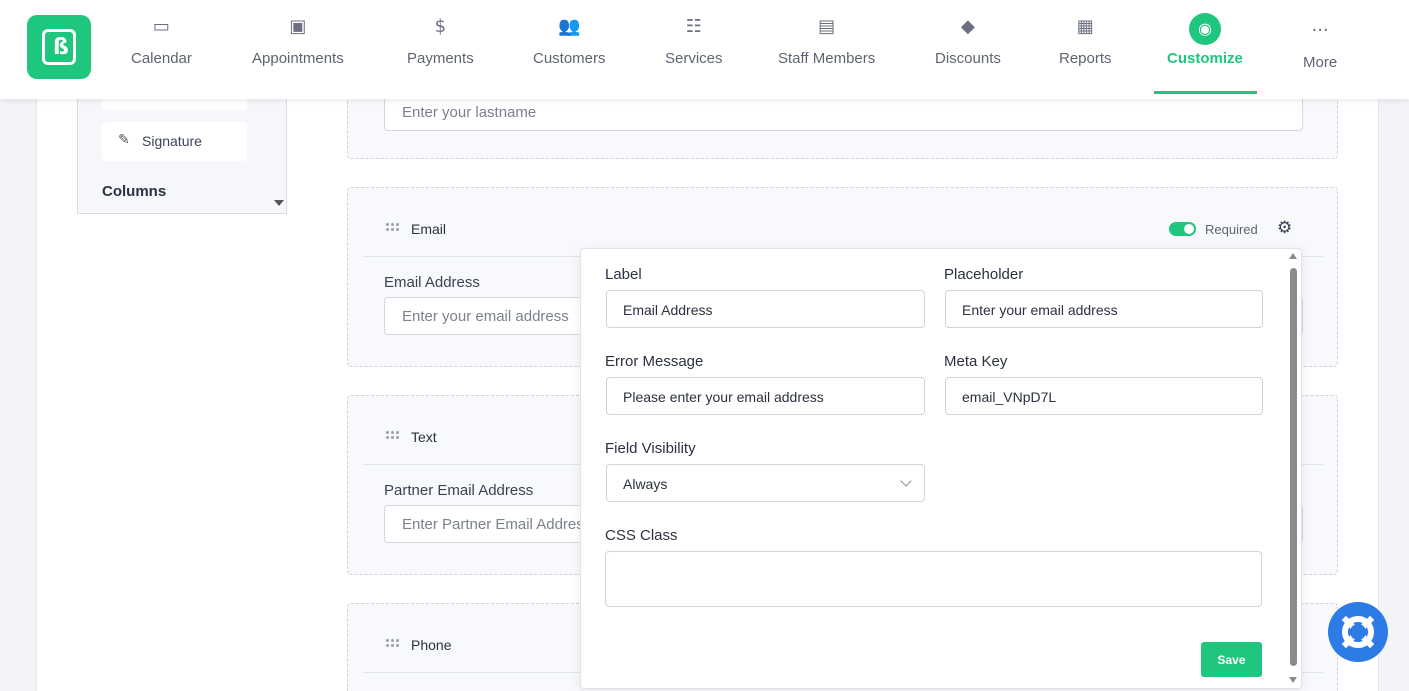 This screenshot has width=1409, height=691. Describe the element at coordinates (134, 191) in the screenshot. I see `palette-section-heading: Columns` at that location.